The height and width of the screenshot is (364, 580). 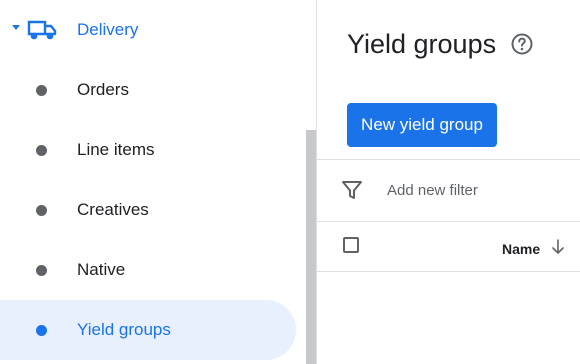 I want to click on new-yield-group-button: New yield group, so click(x=422, y=125).